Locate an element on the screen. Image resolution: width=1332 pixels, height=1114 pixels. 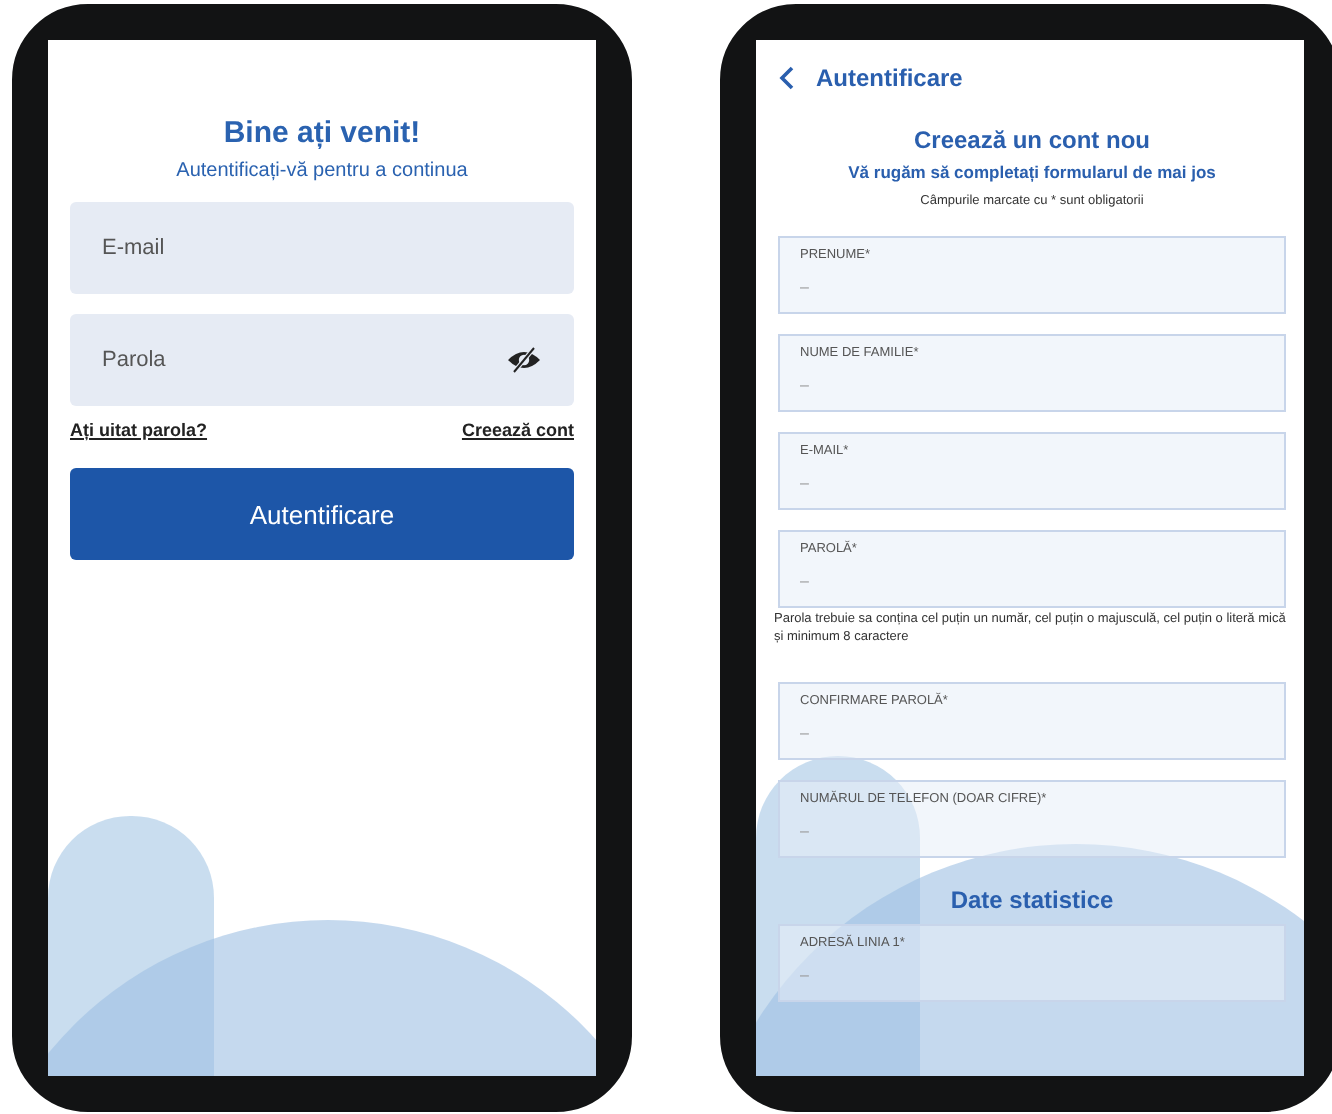
welcome-subtitle: Autentificați-vă pentru a continua is located at coordinates (322, 171).